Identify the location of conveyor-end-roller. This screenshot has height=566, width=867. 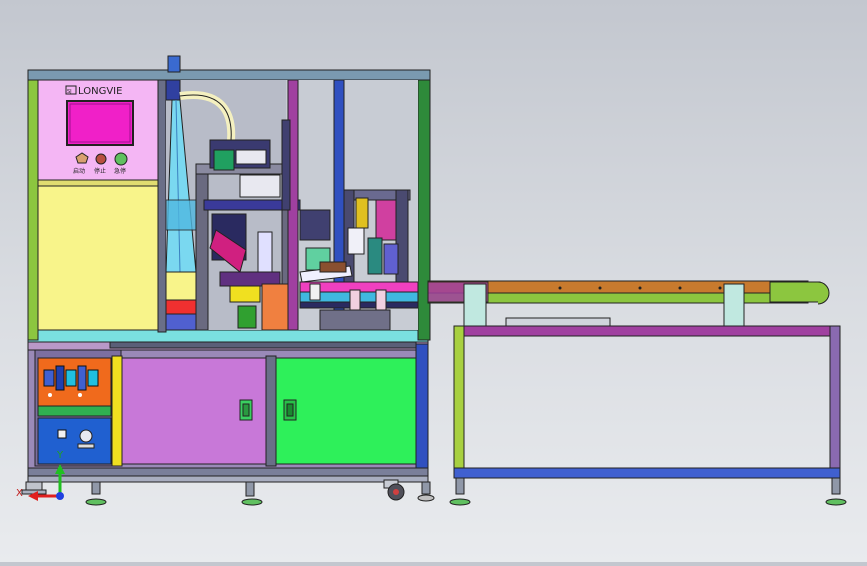
(823, 293).